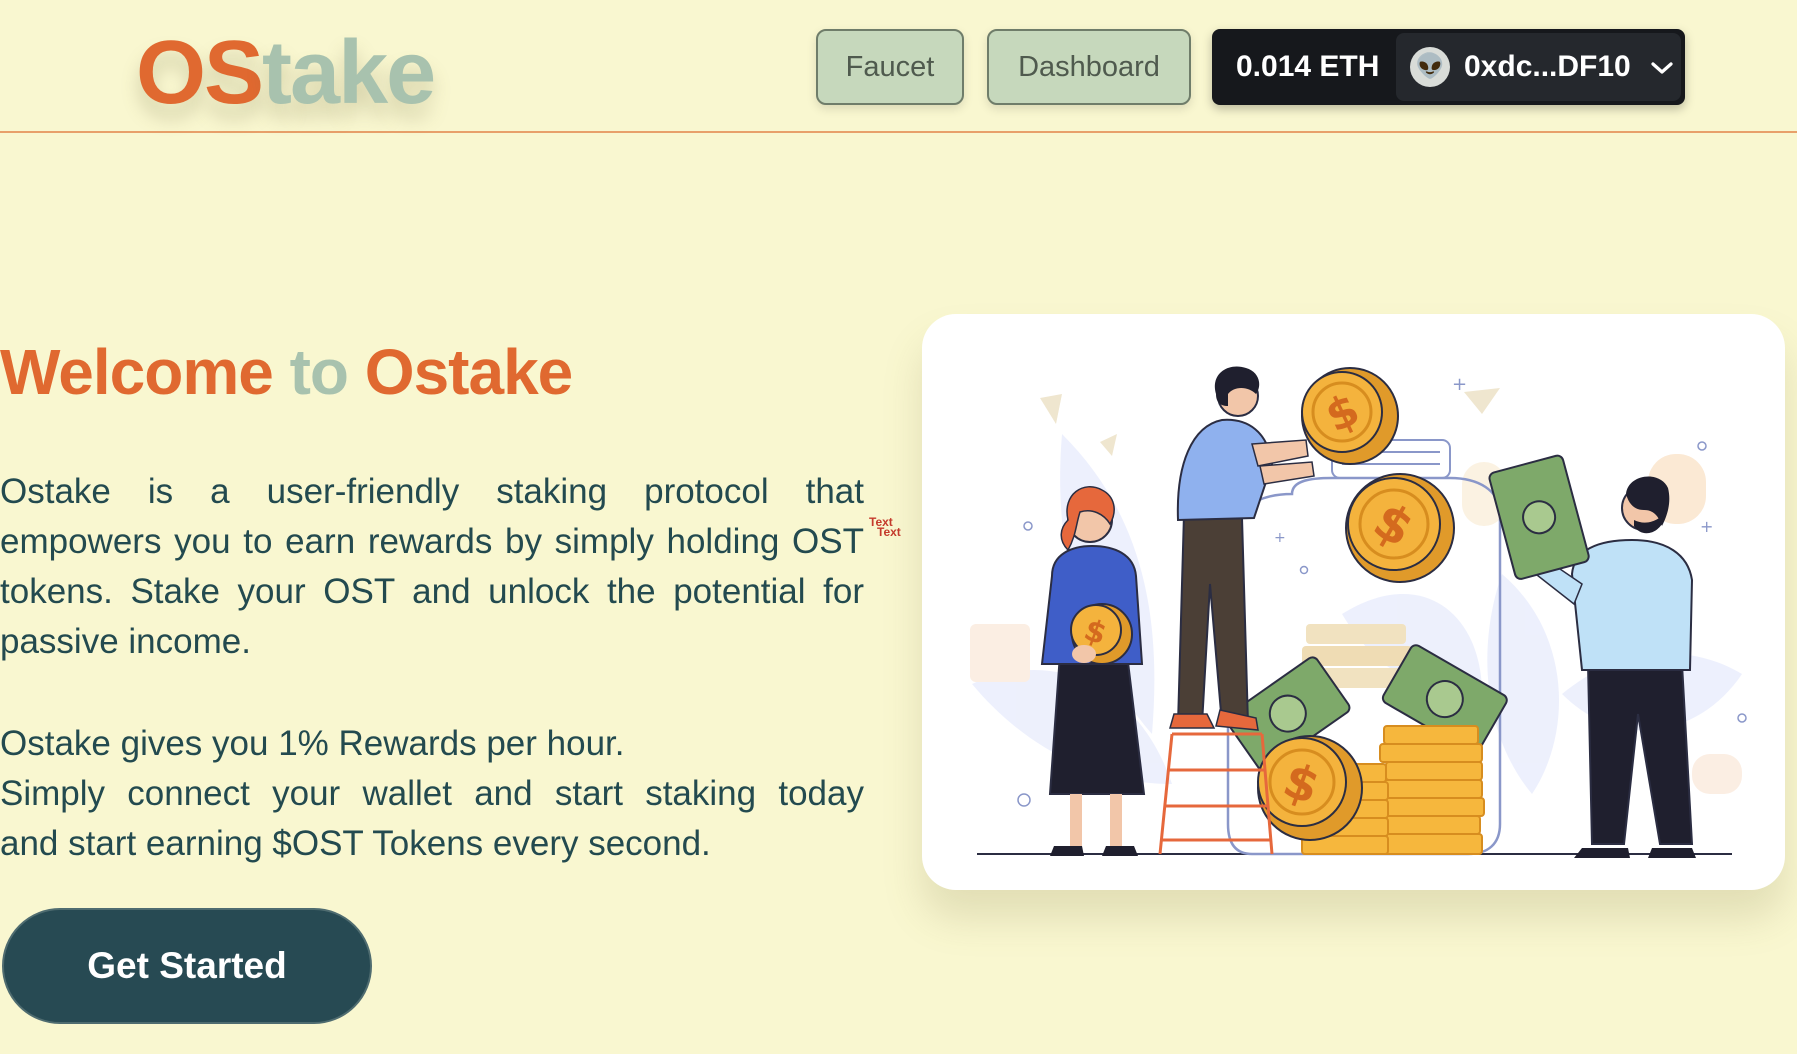  I want to click on eth-balance: 0.014 ETH, so click(1307, 67).